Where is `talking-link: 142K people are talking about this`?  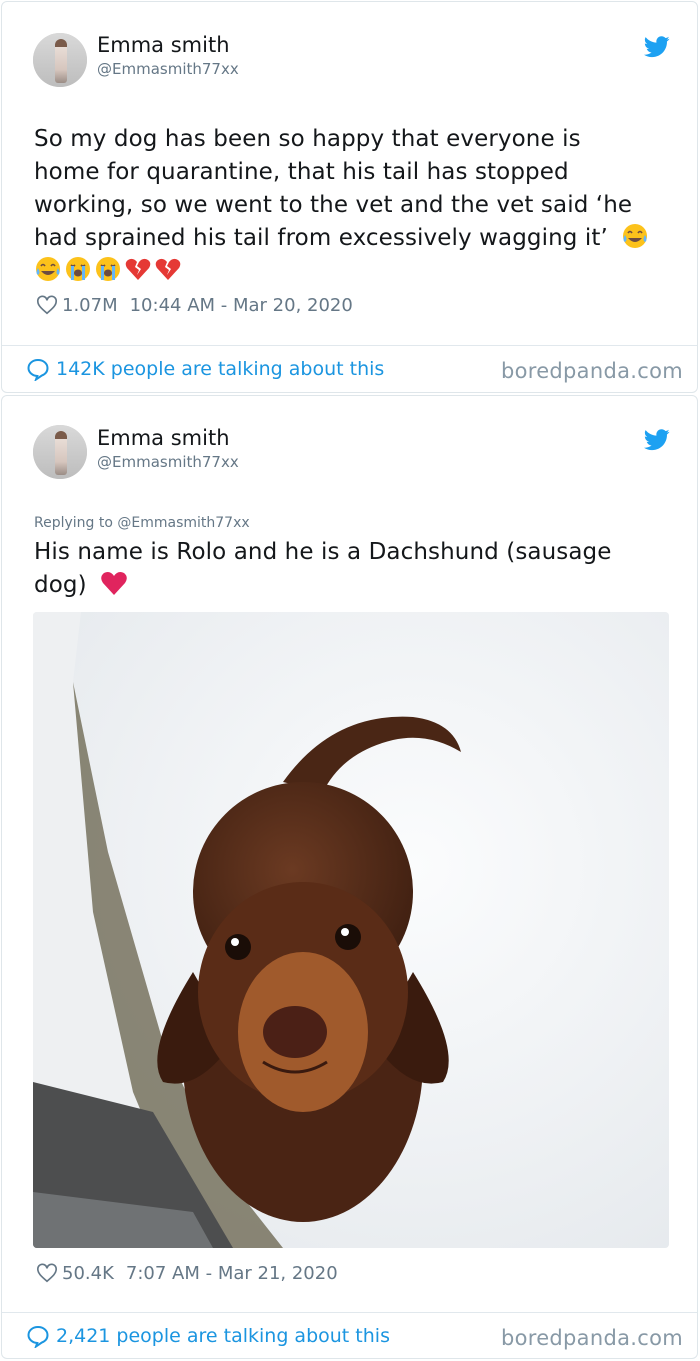 talking-link: 142K people are talking about this is located at coordinates (205, 369).